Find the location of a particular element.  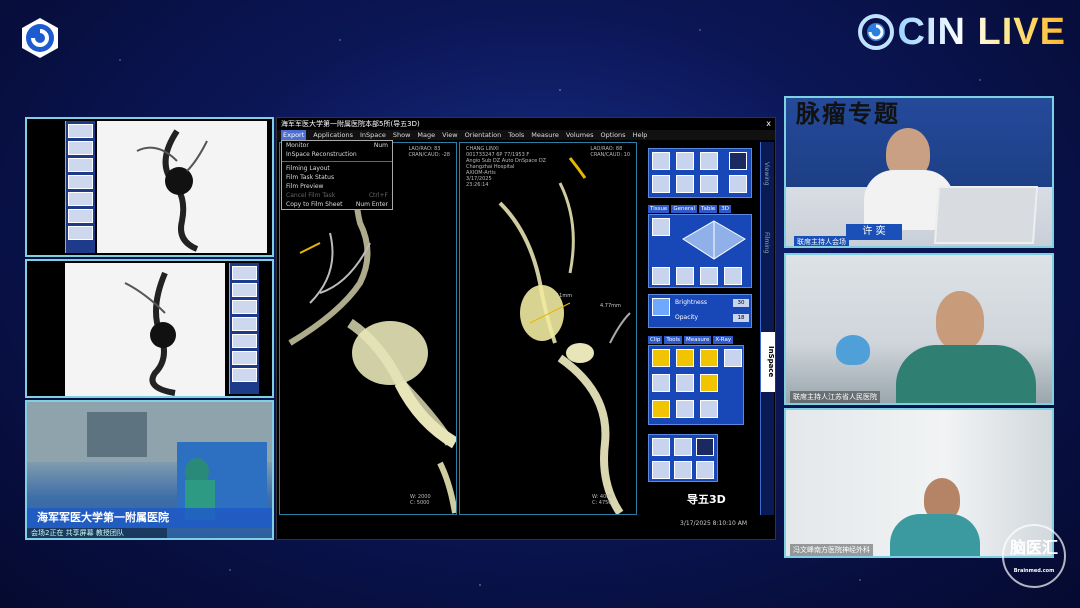

menu-item-show: Show is located at coordinates (402, 135).